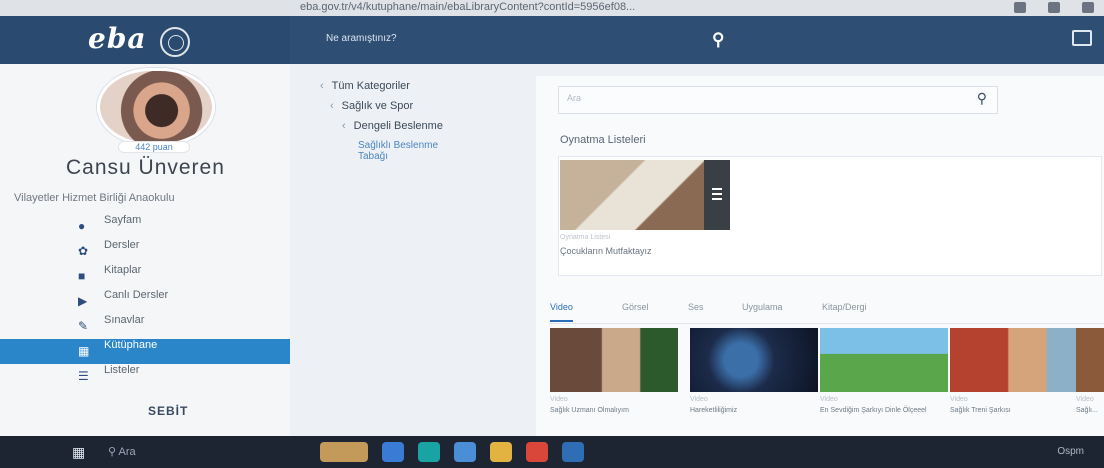 The image size is (1104, 468). Describe the element at coordinates (827, 323) in the screenshot. I see `tab-divider` at that location.